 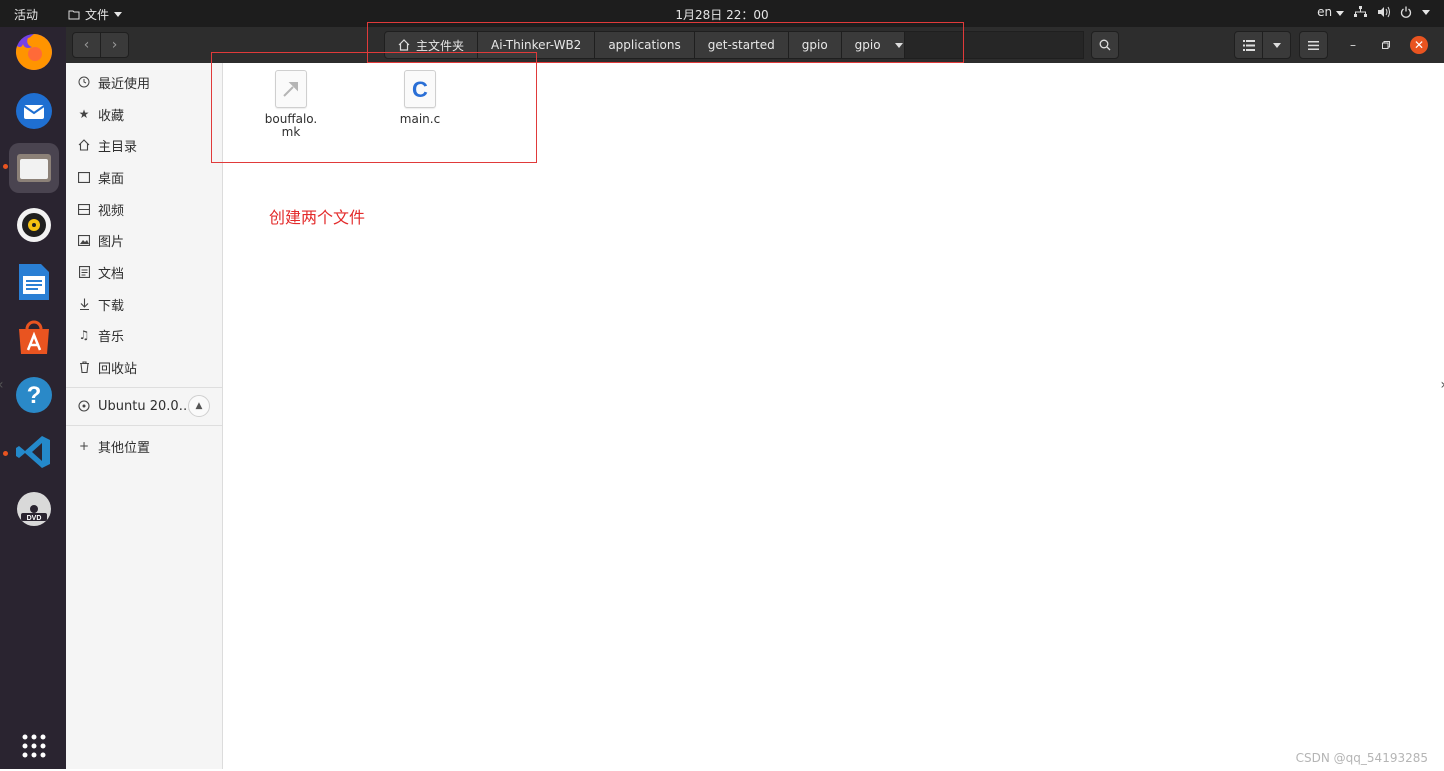 I want to click on eject-button: ▲, so click(x=199, y=406).